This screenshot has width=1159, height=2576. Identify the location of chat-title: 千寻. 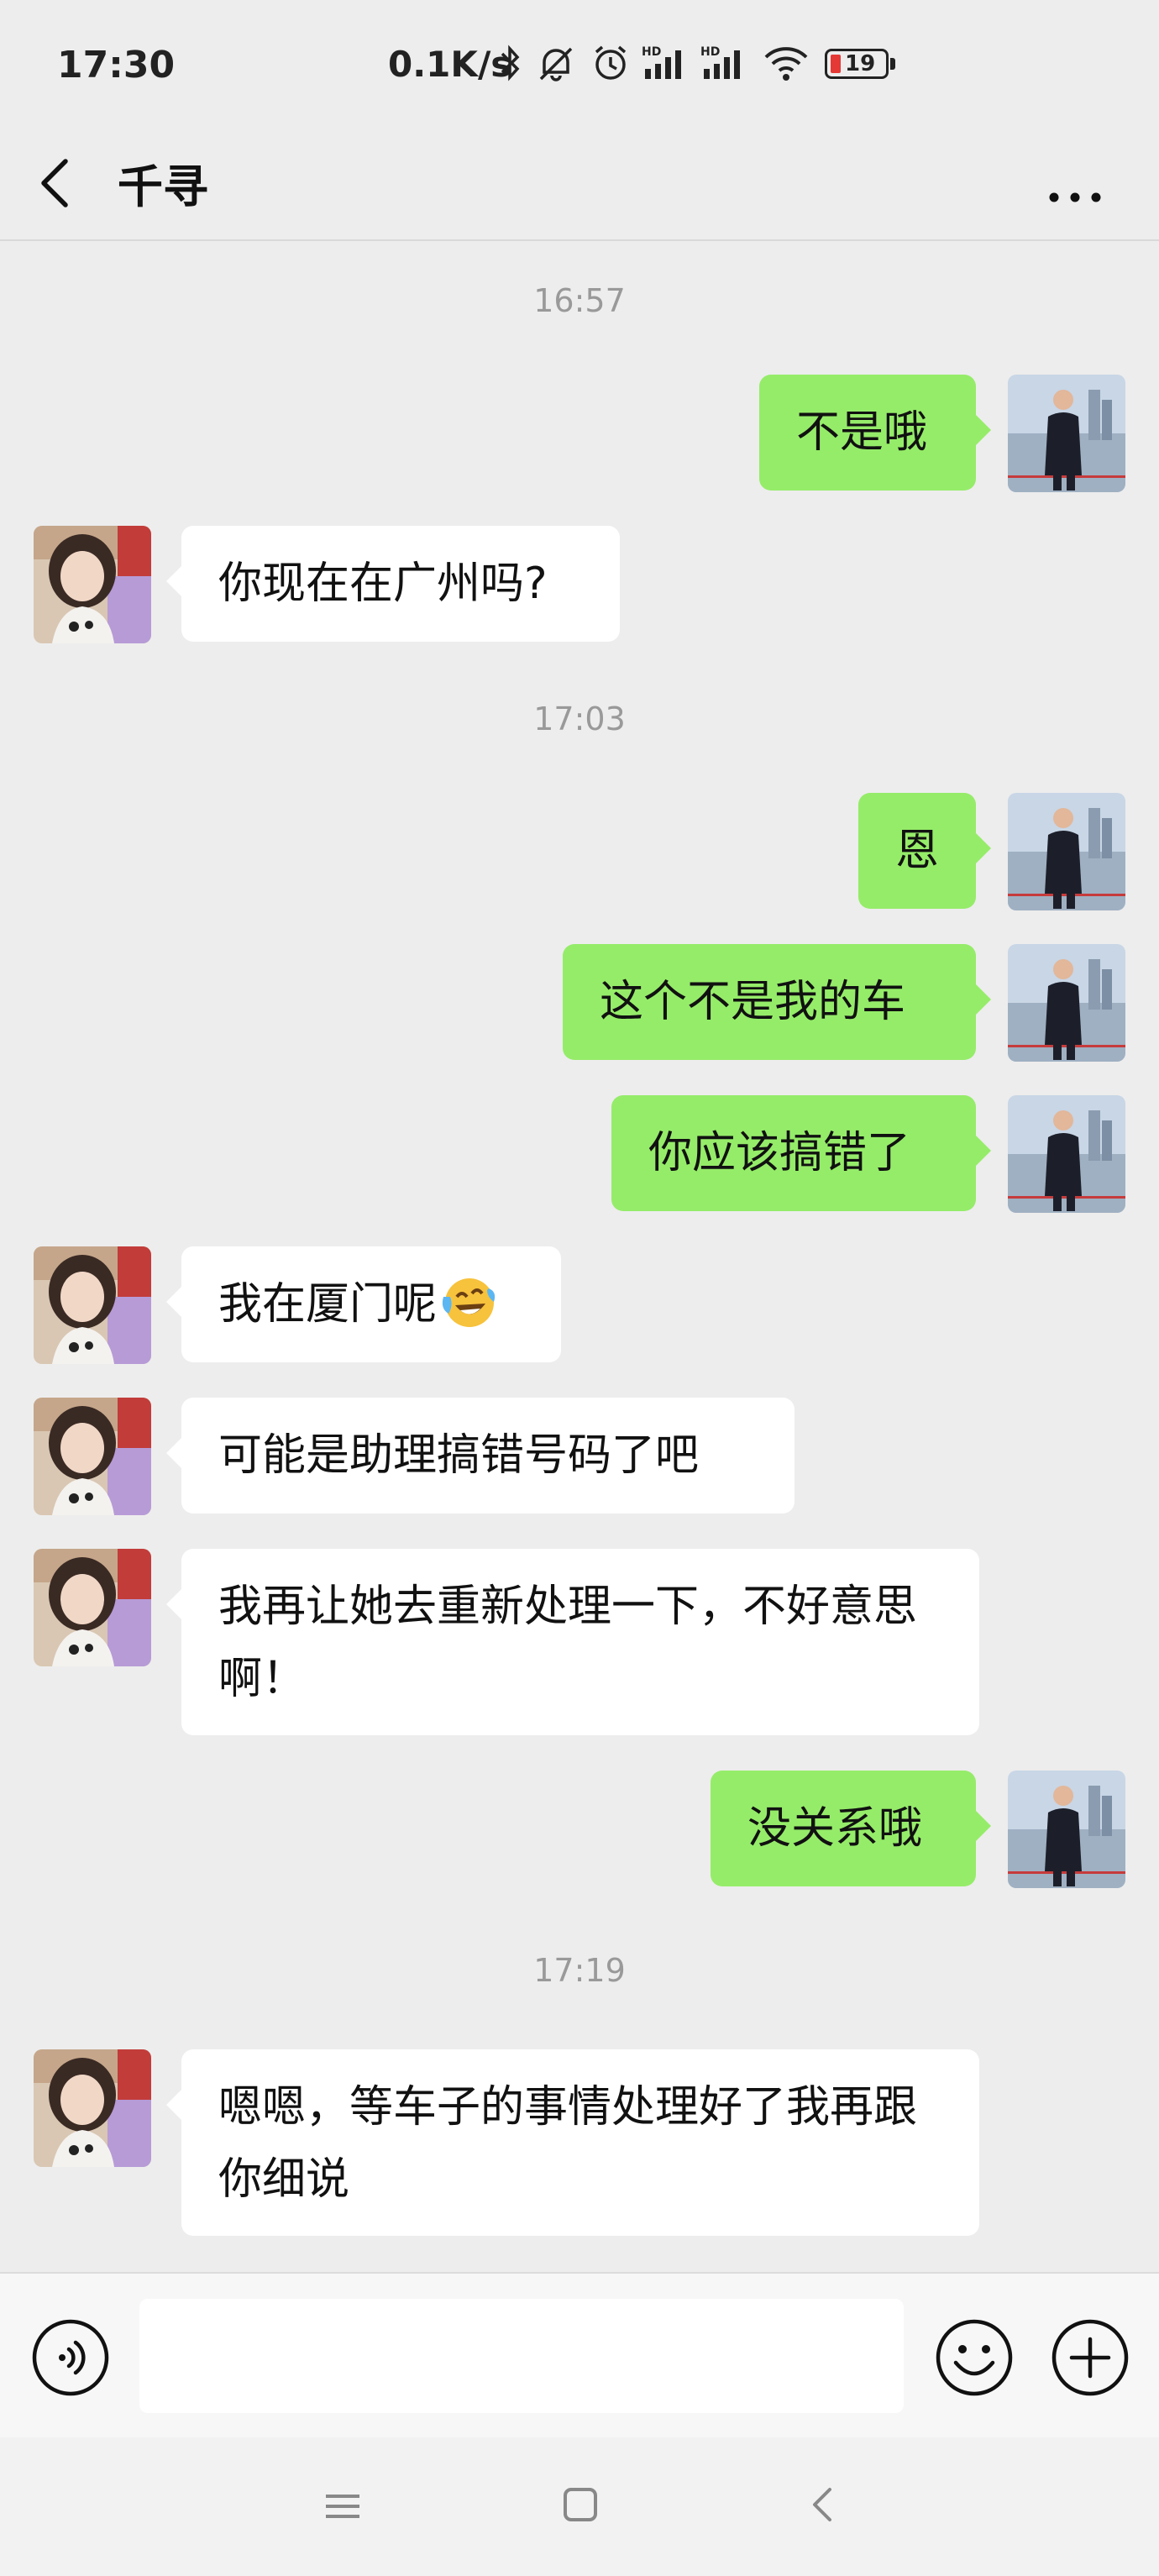
(163, 186).